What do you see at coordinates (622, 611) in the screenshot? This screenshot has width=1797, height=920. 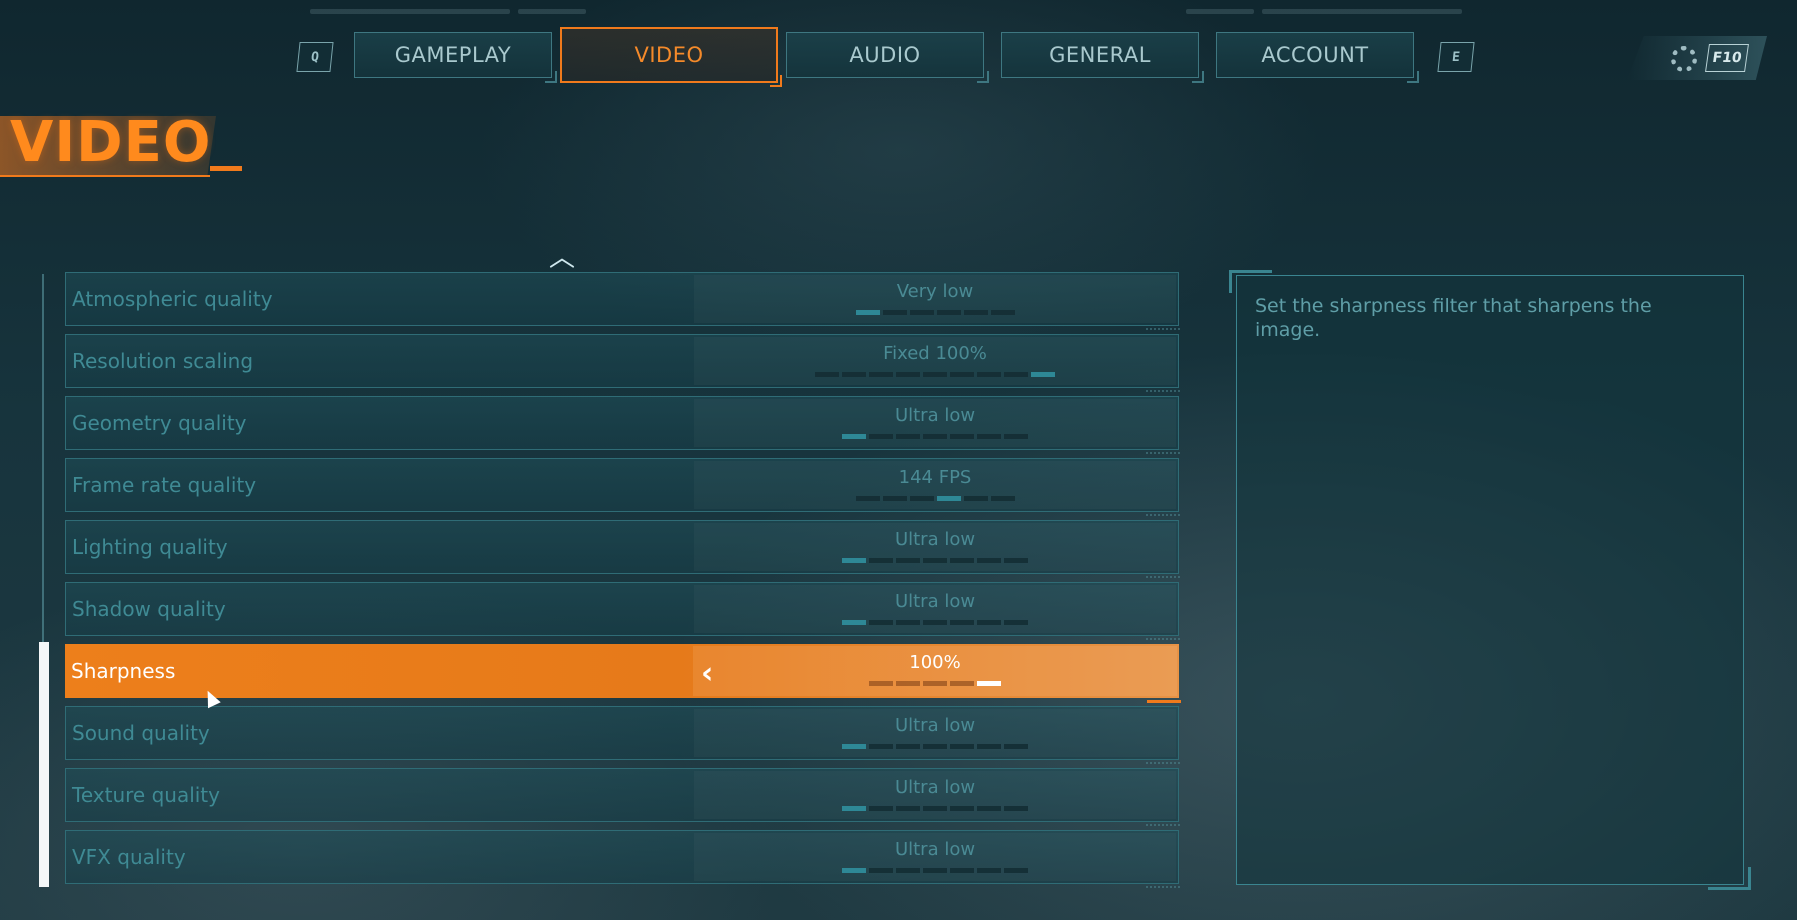 I see `setting-row: Shadow quality Ultra low` at bounding box center [622, 611].